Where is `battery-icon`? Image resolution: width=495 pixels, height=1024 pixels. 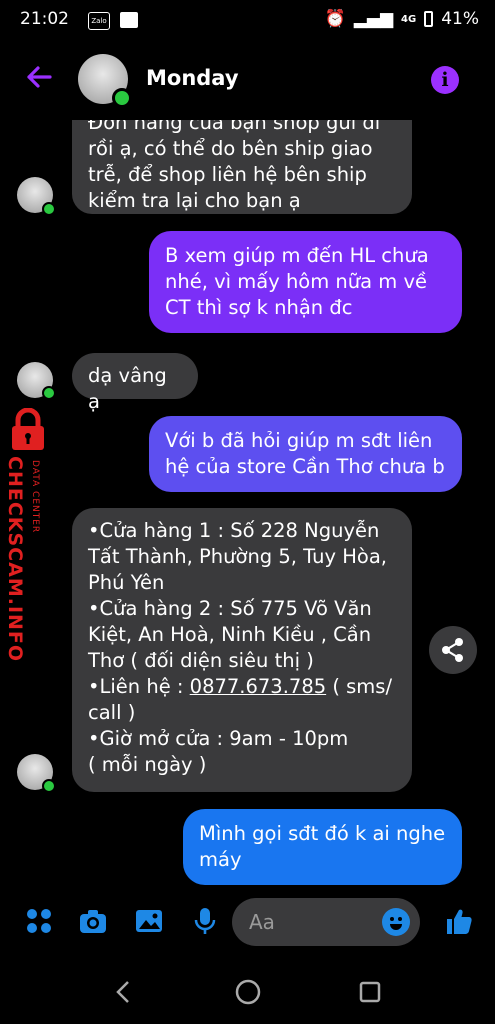 battery-icon is located at coordinates (429, 19).